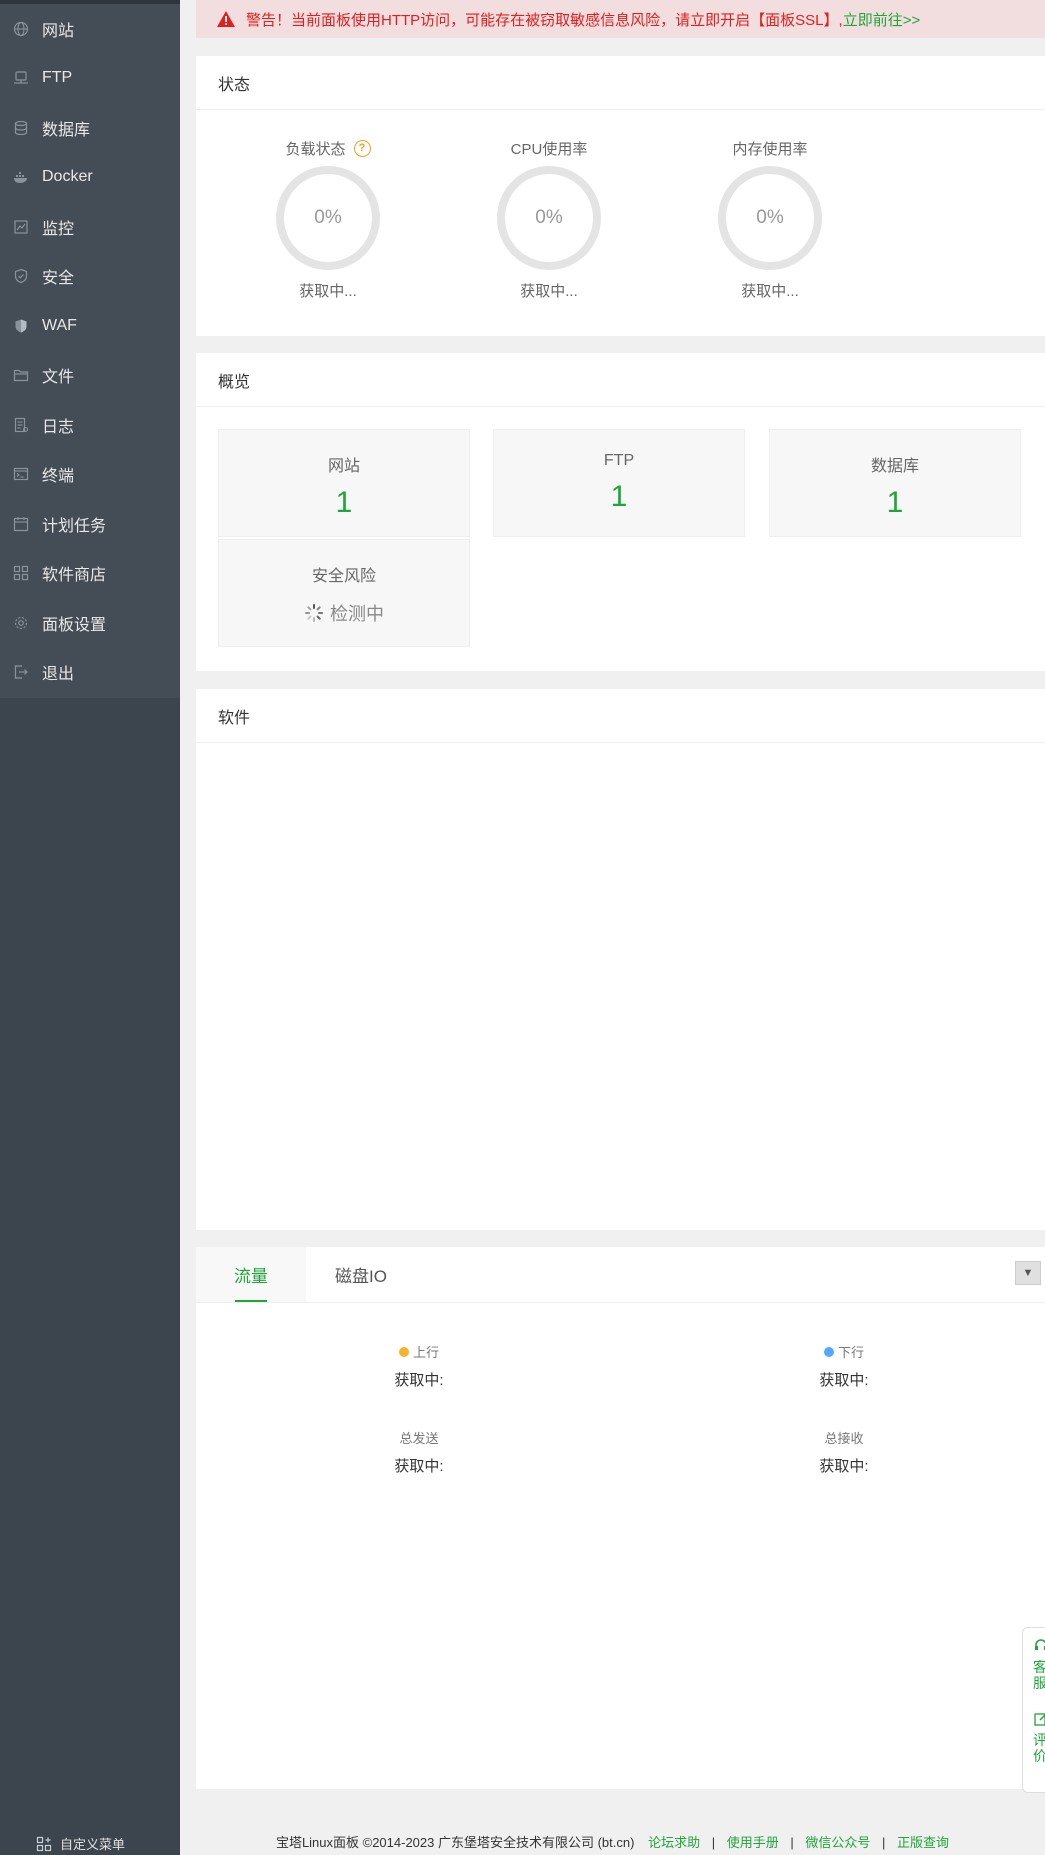 This screenshot has width=1045, height=1855. Describe the element at coordinates (90, 425) in the screenshot. I see `sidebar-item-logs: 日志` at that location.